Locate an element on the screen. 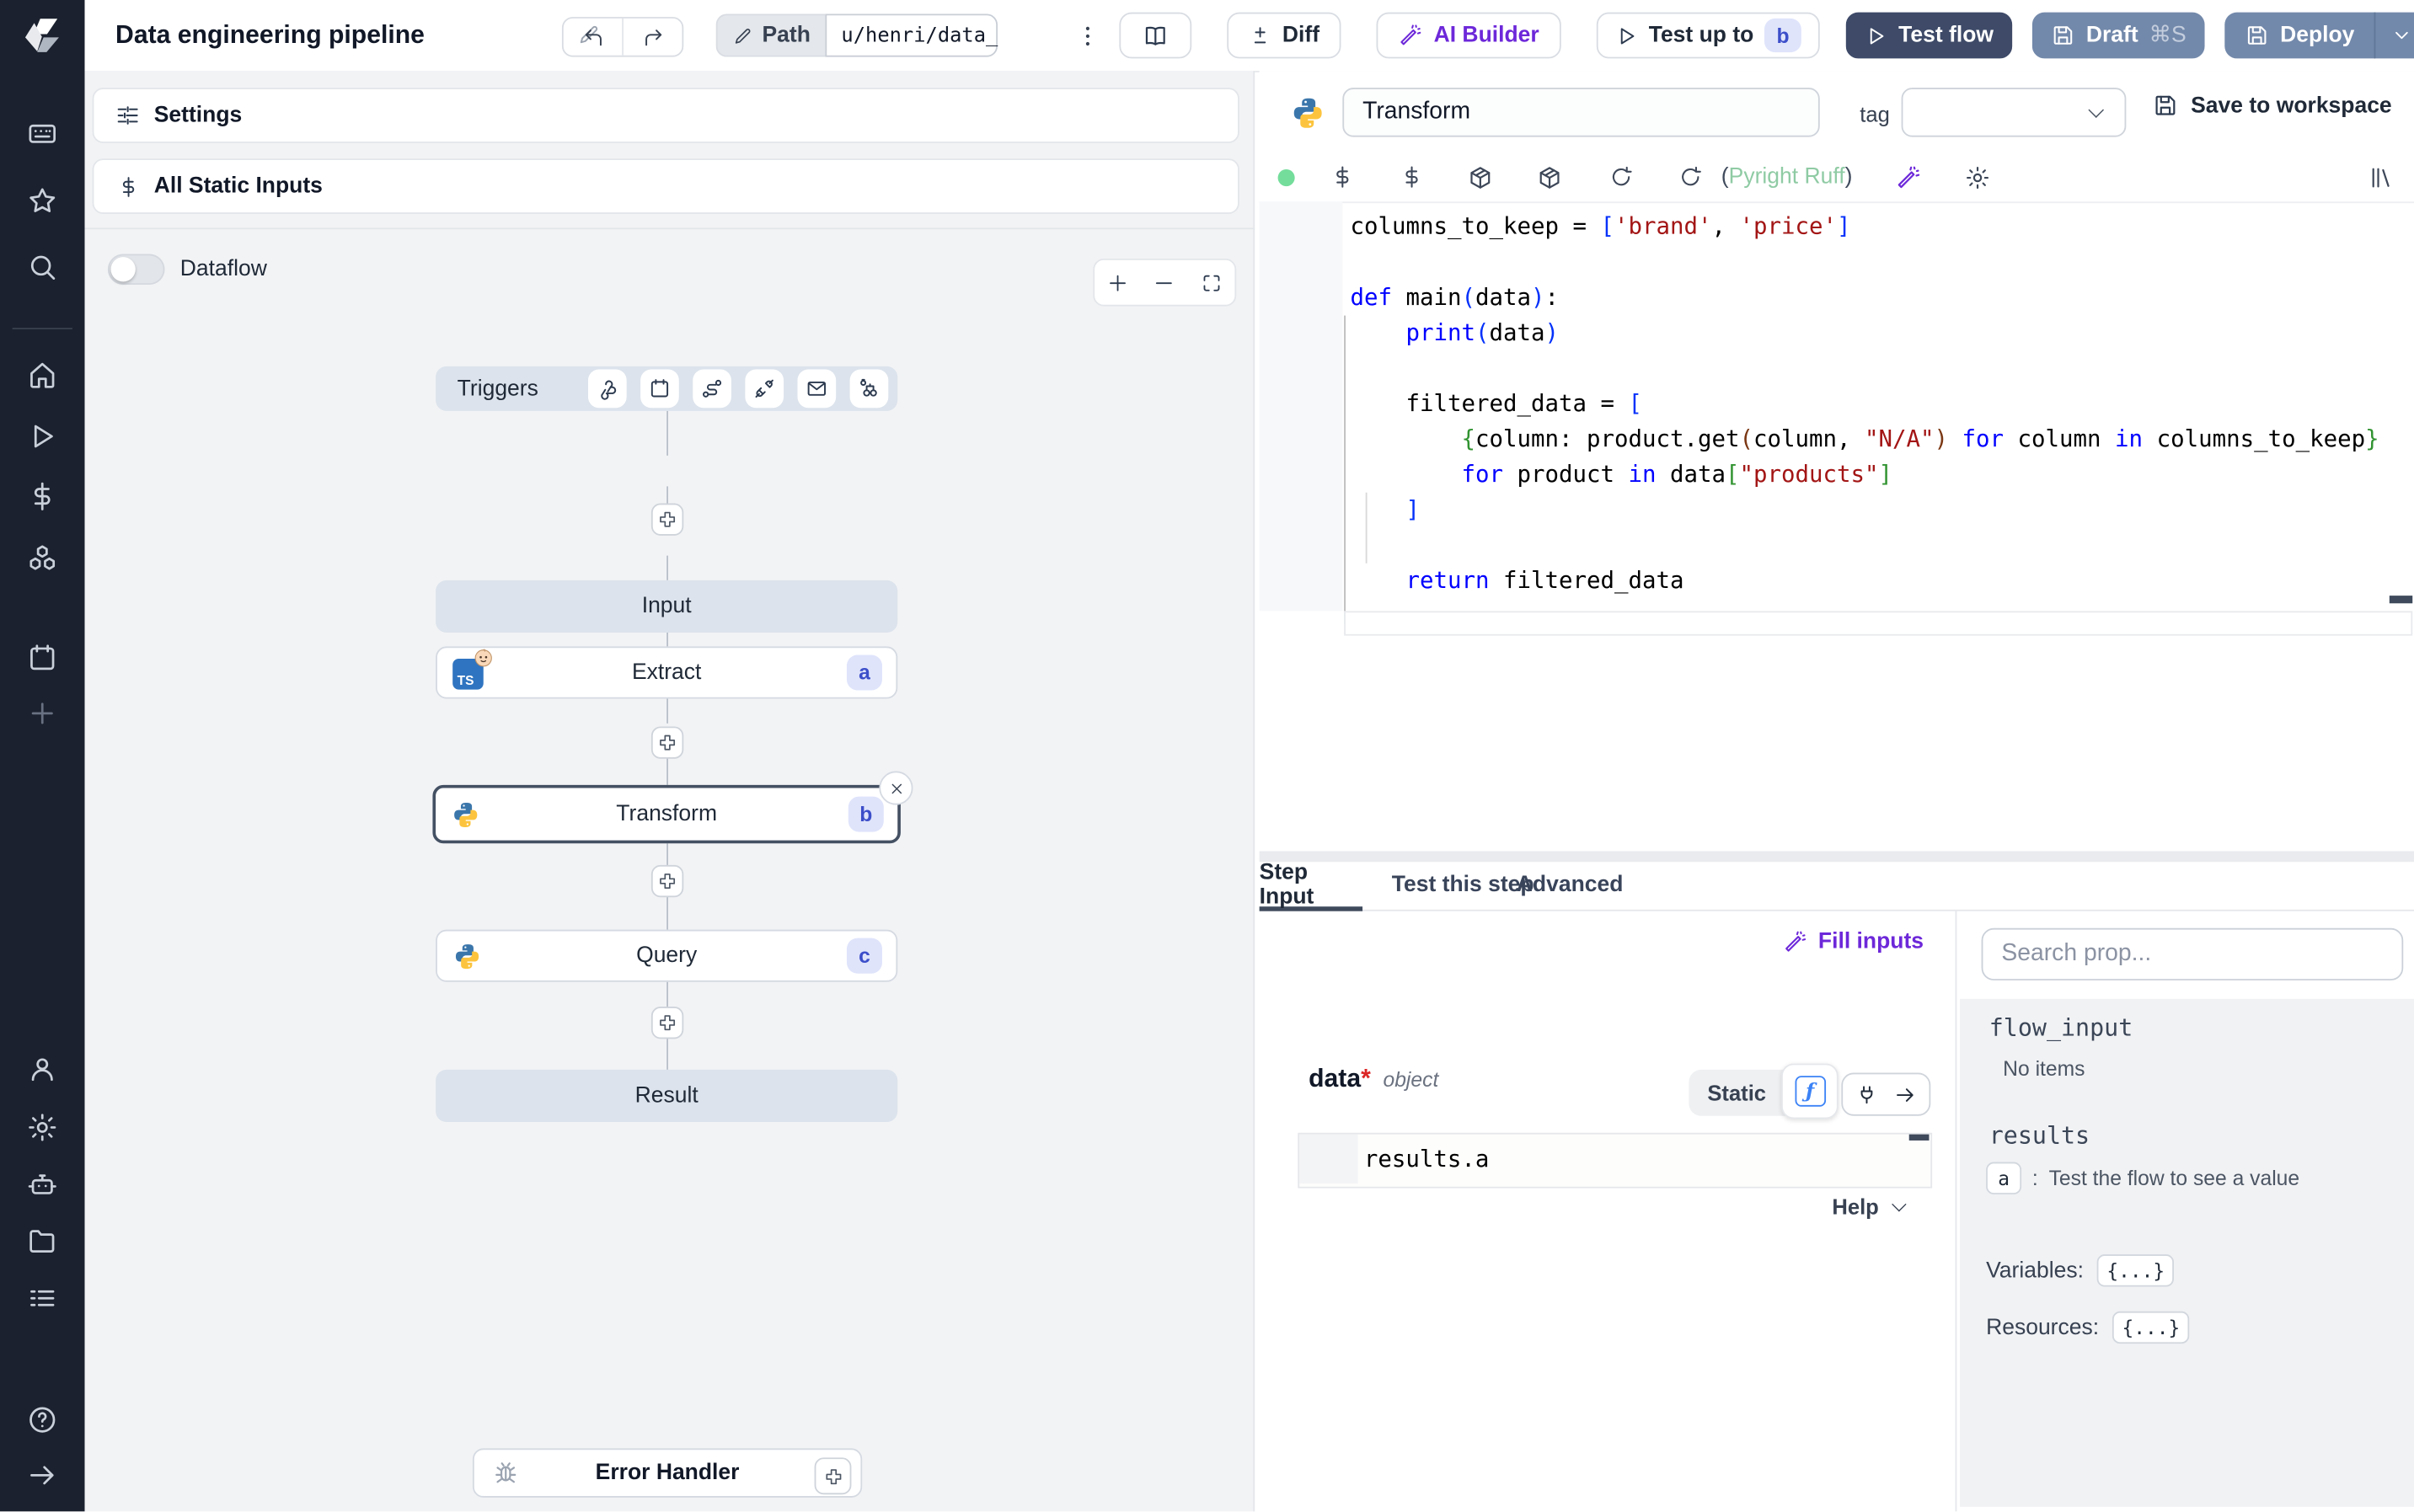  reload-icon is located at coordinates (1620, 177).